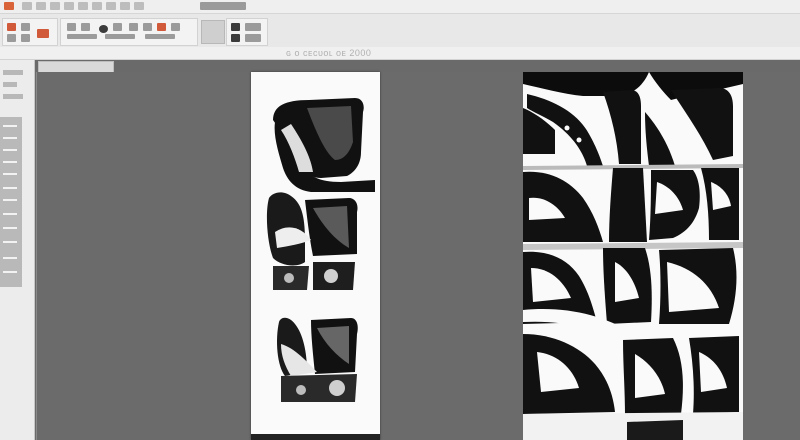 This screenshot has width=800, height=440. I want to click on blend-field, so click(160, 36).